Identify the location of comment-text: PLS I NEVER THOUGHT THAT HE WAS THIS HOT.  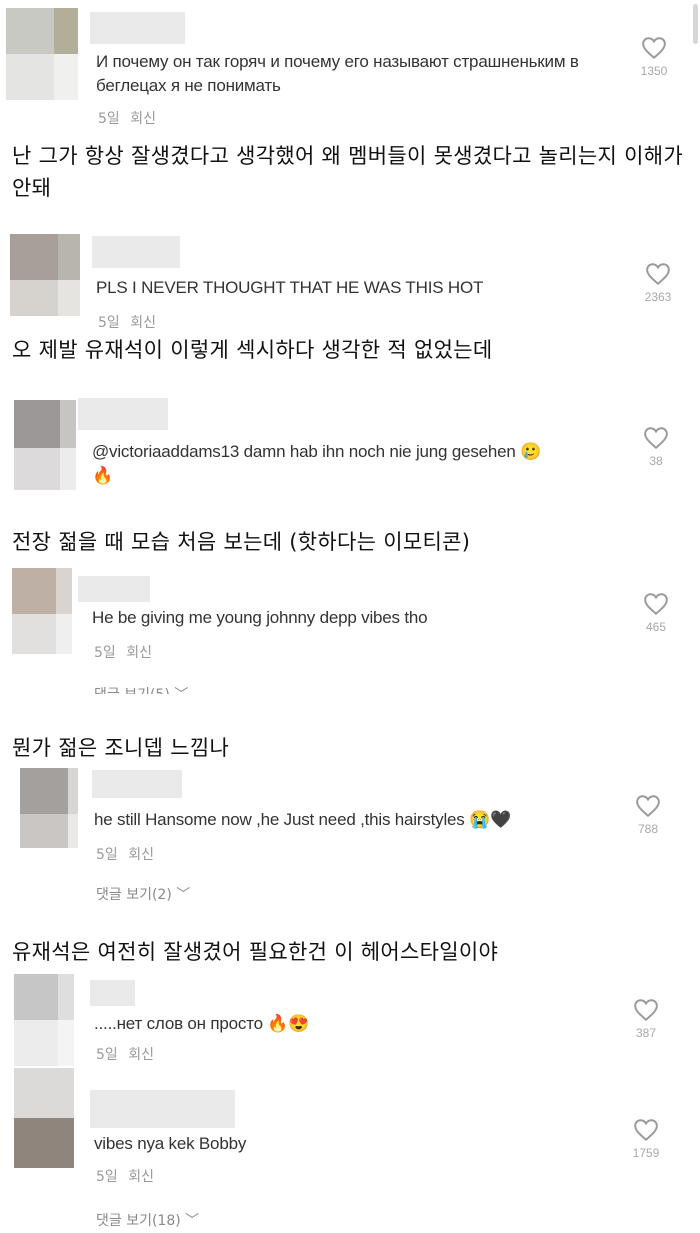
(290, 287).